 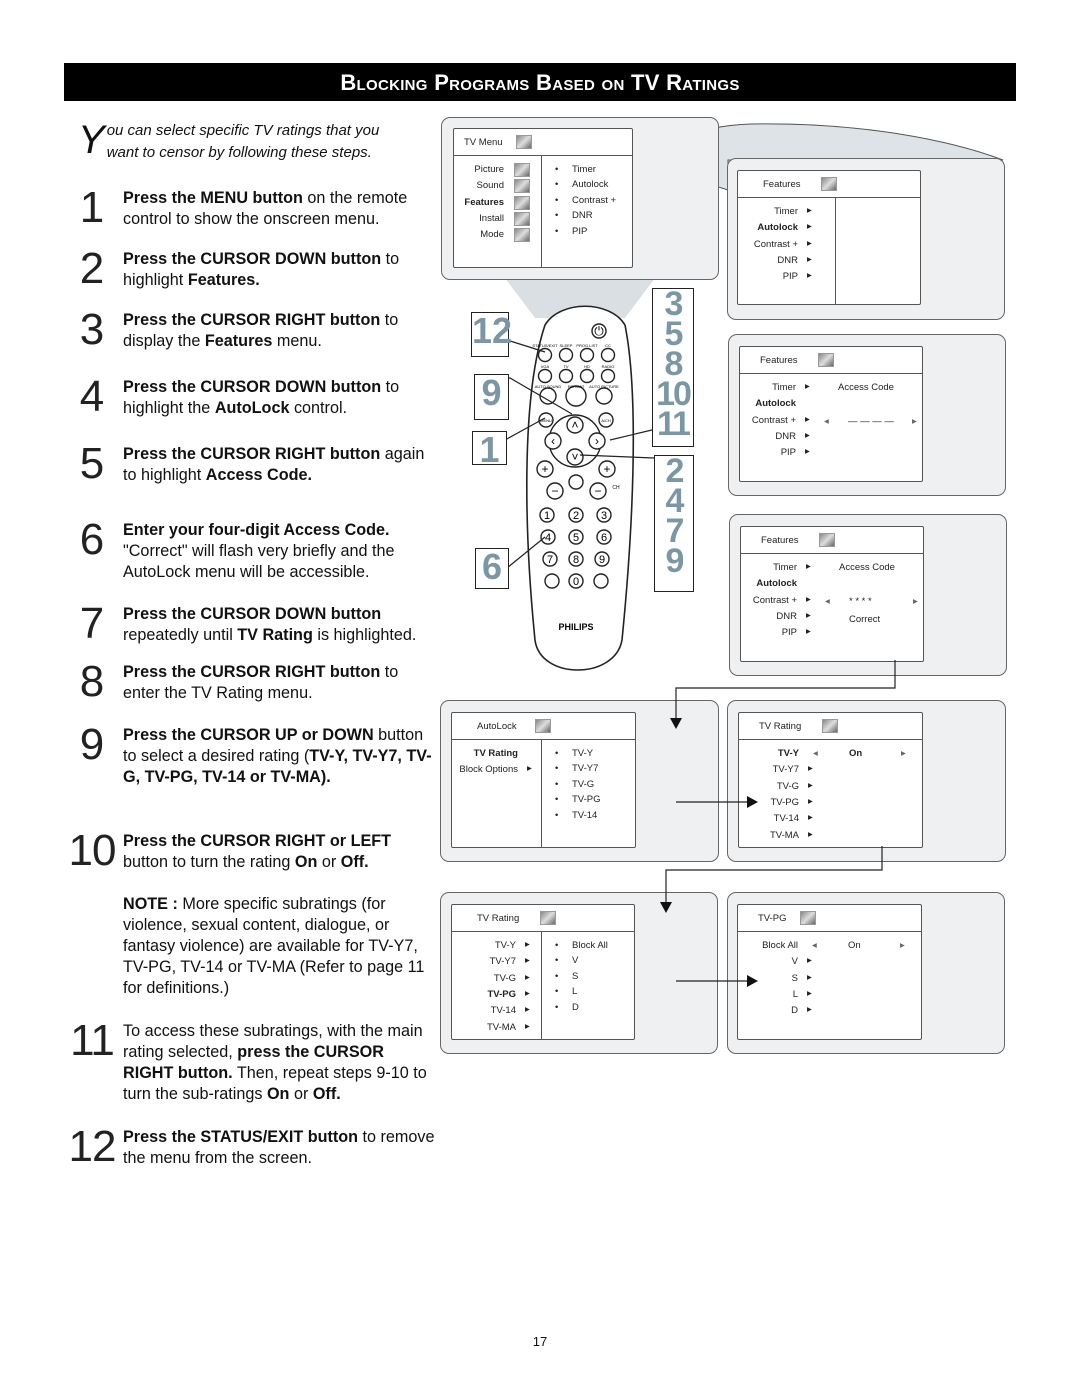 I want to click on cursor-down-button-glyph: ˅, so click(x=574, y=457).